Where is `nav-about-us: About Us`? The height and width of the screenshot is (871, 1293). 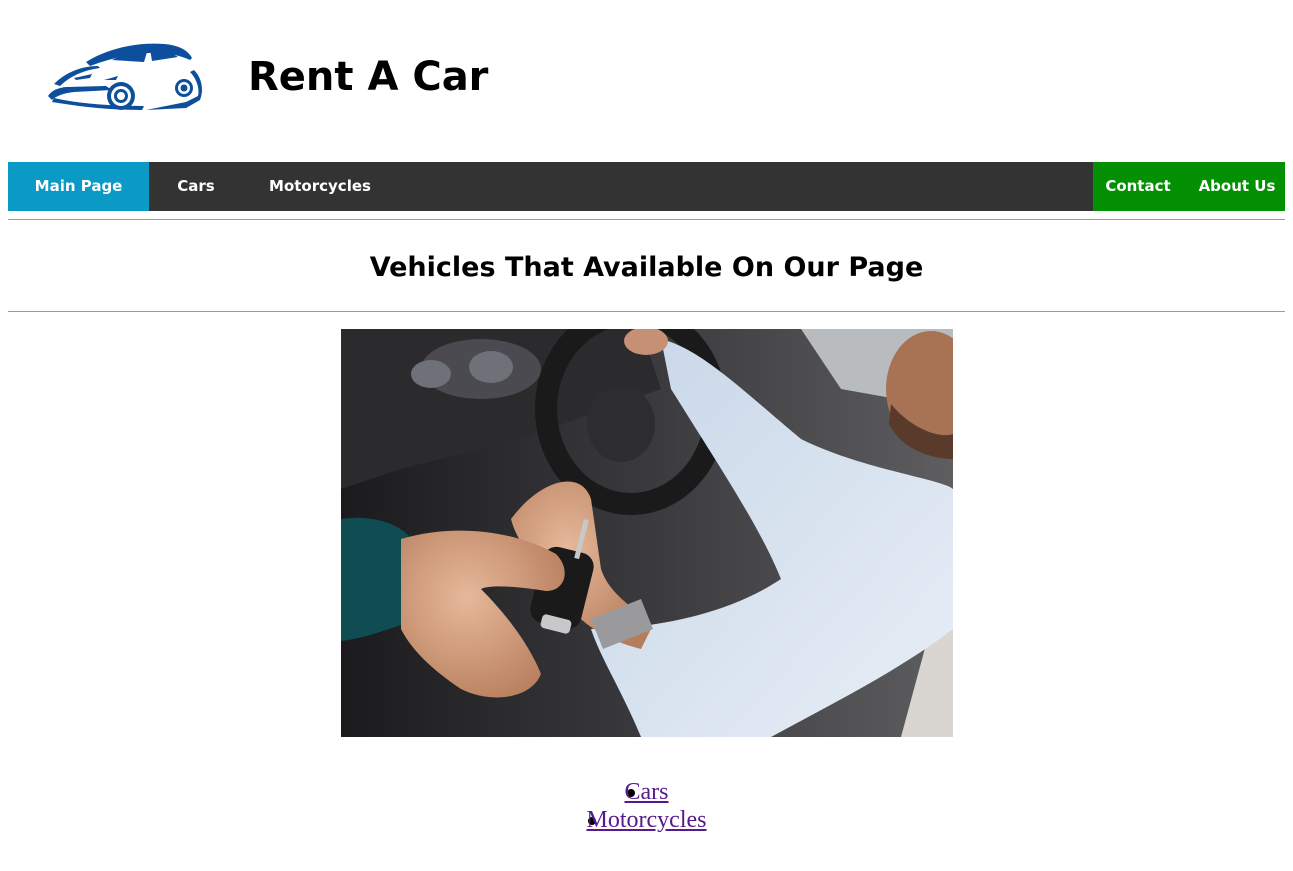 nav-about-us: About Us is located at coordinates (1237, 186).